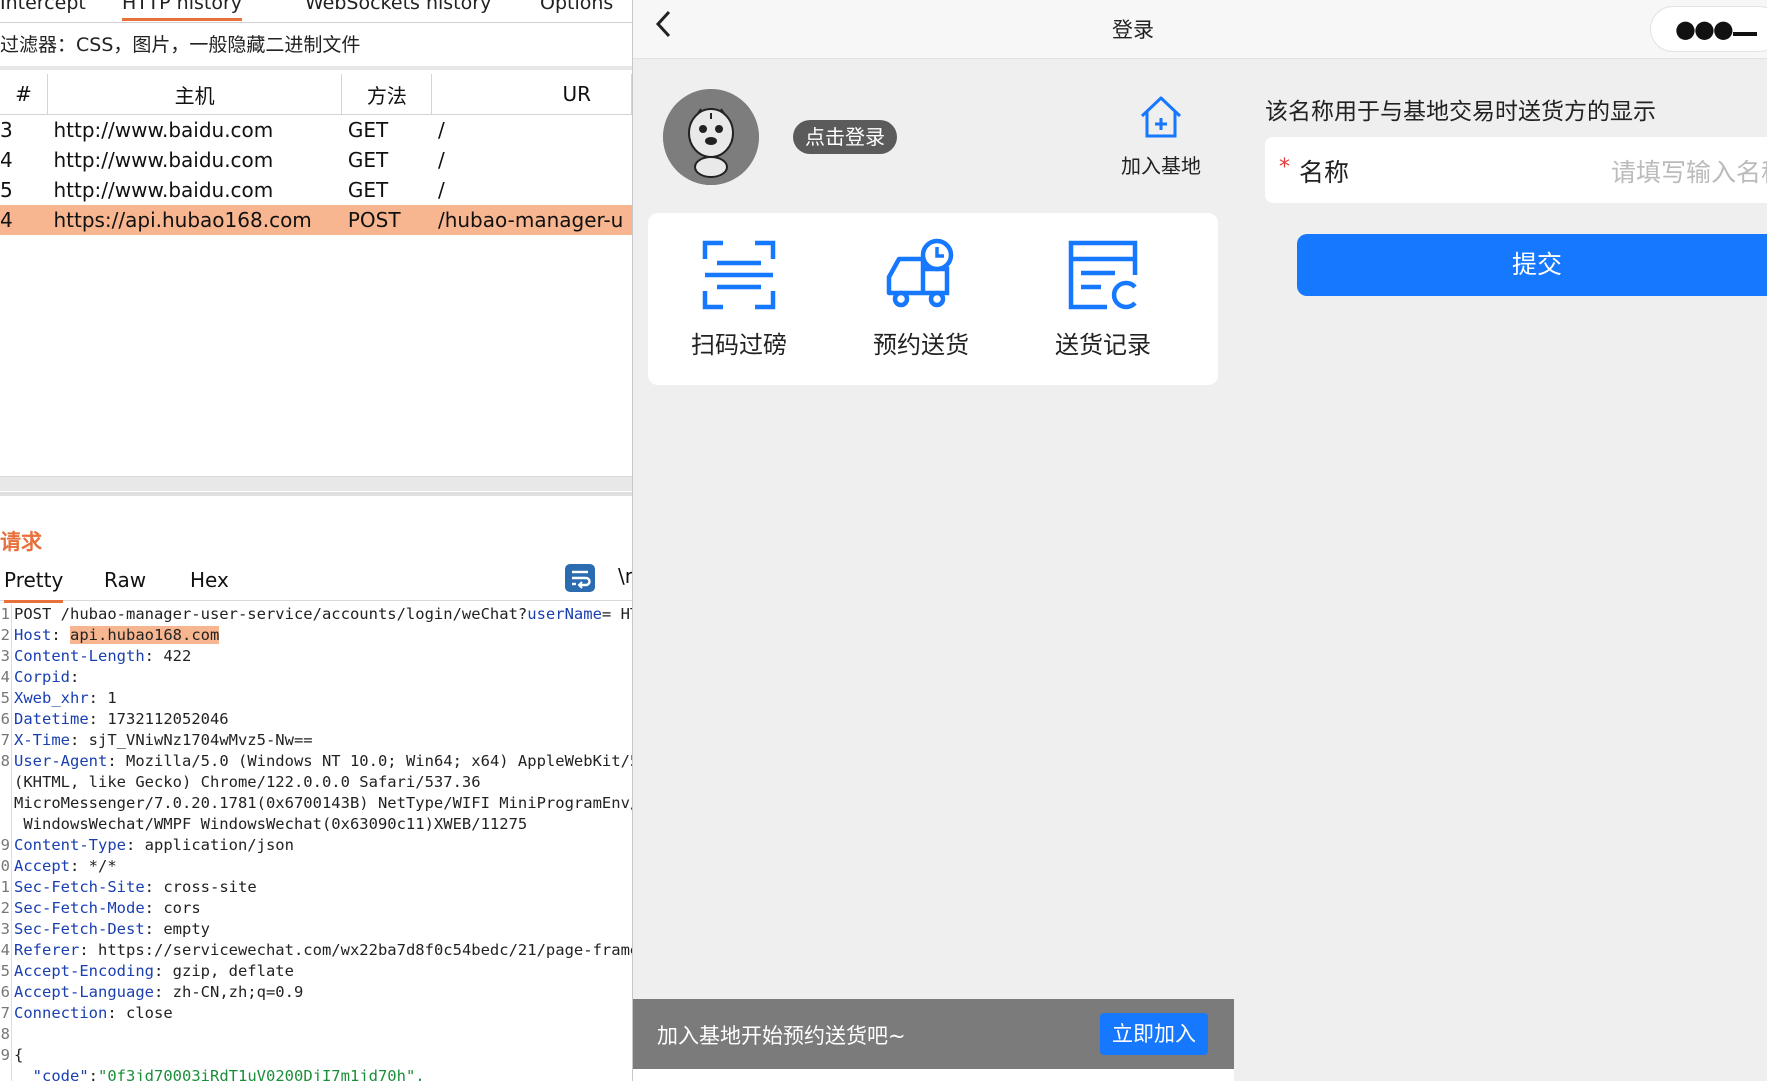 Image resolution: width=1767 pixels, height=1081 pixels. What do you see at coordinates (1704, 29) in the screenshot?
I see `more-icon: ●●●` at bounding box center [1704, 29].